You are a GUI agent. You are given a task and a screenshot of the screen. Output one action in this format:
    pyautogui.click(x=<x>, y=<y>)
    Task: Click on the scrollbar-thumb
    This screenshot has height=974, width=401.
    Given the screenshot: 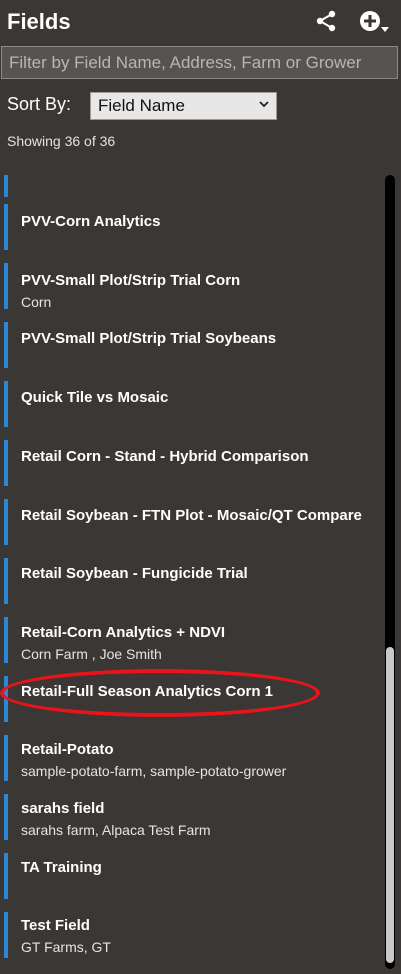 What is the action you would take?
    pyautogui.click(x=390, y=805)
    